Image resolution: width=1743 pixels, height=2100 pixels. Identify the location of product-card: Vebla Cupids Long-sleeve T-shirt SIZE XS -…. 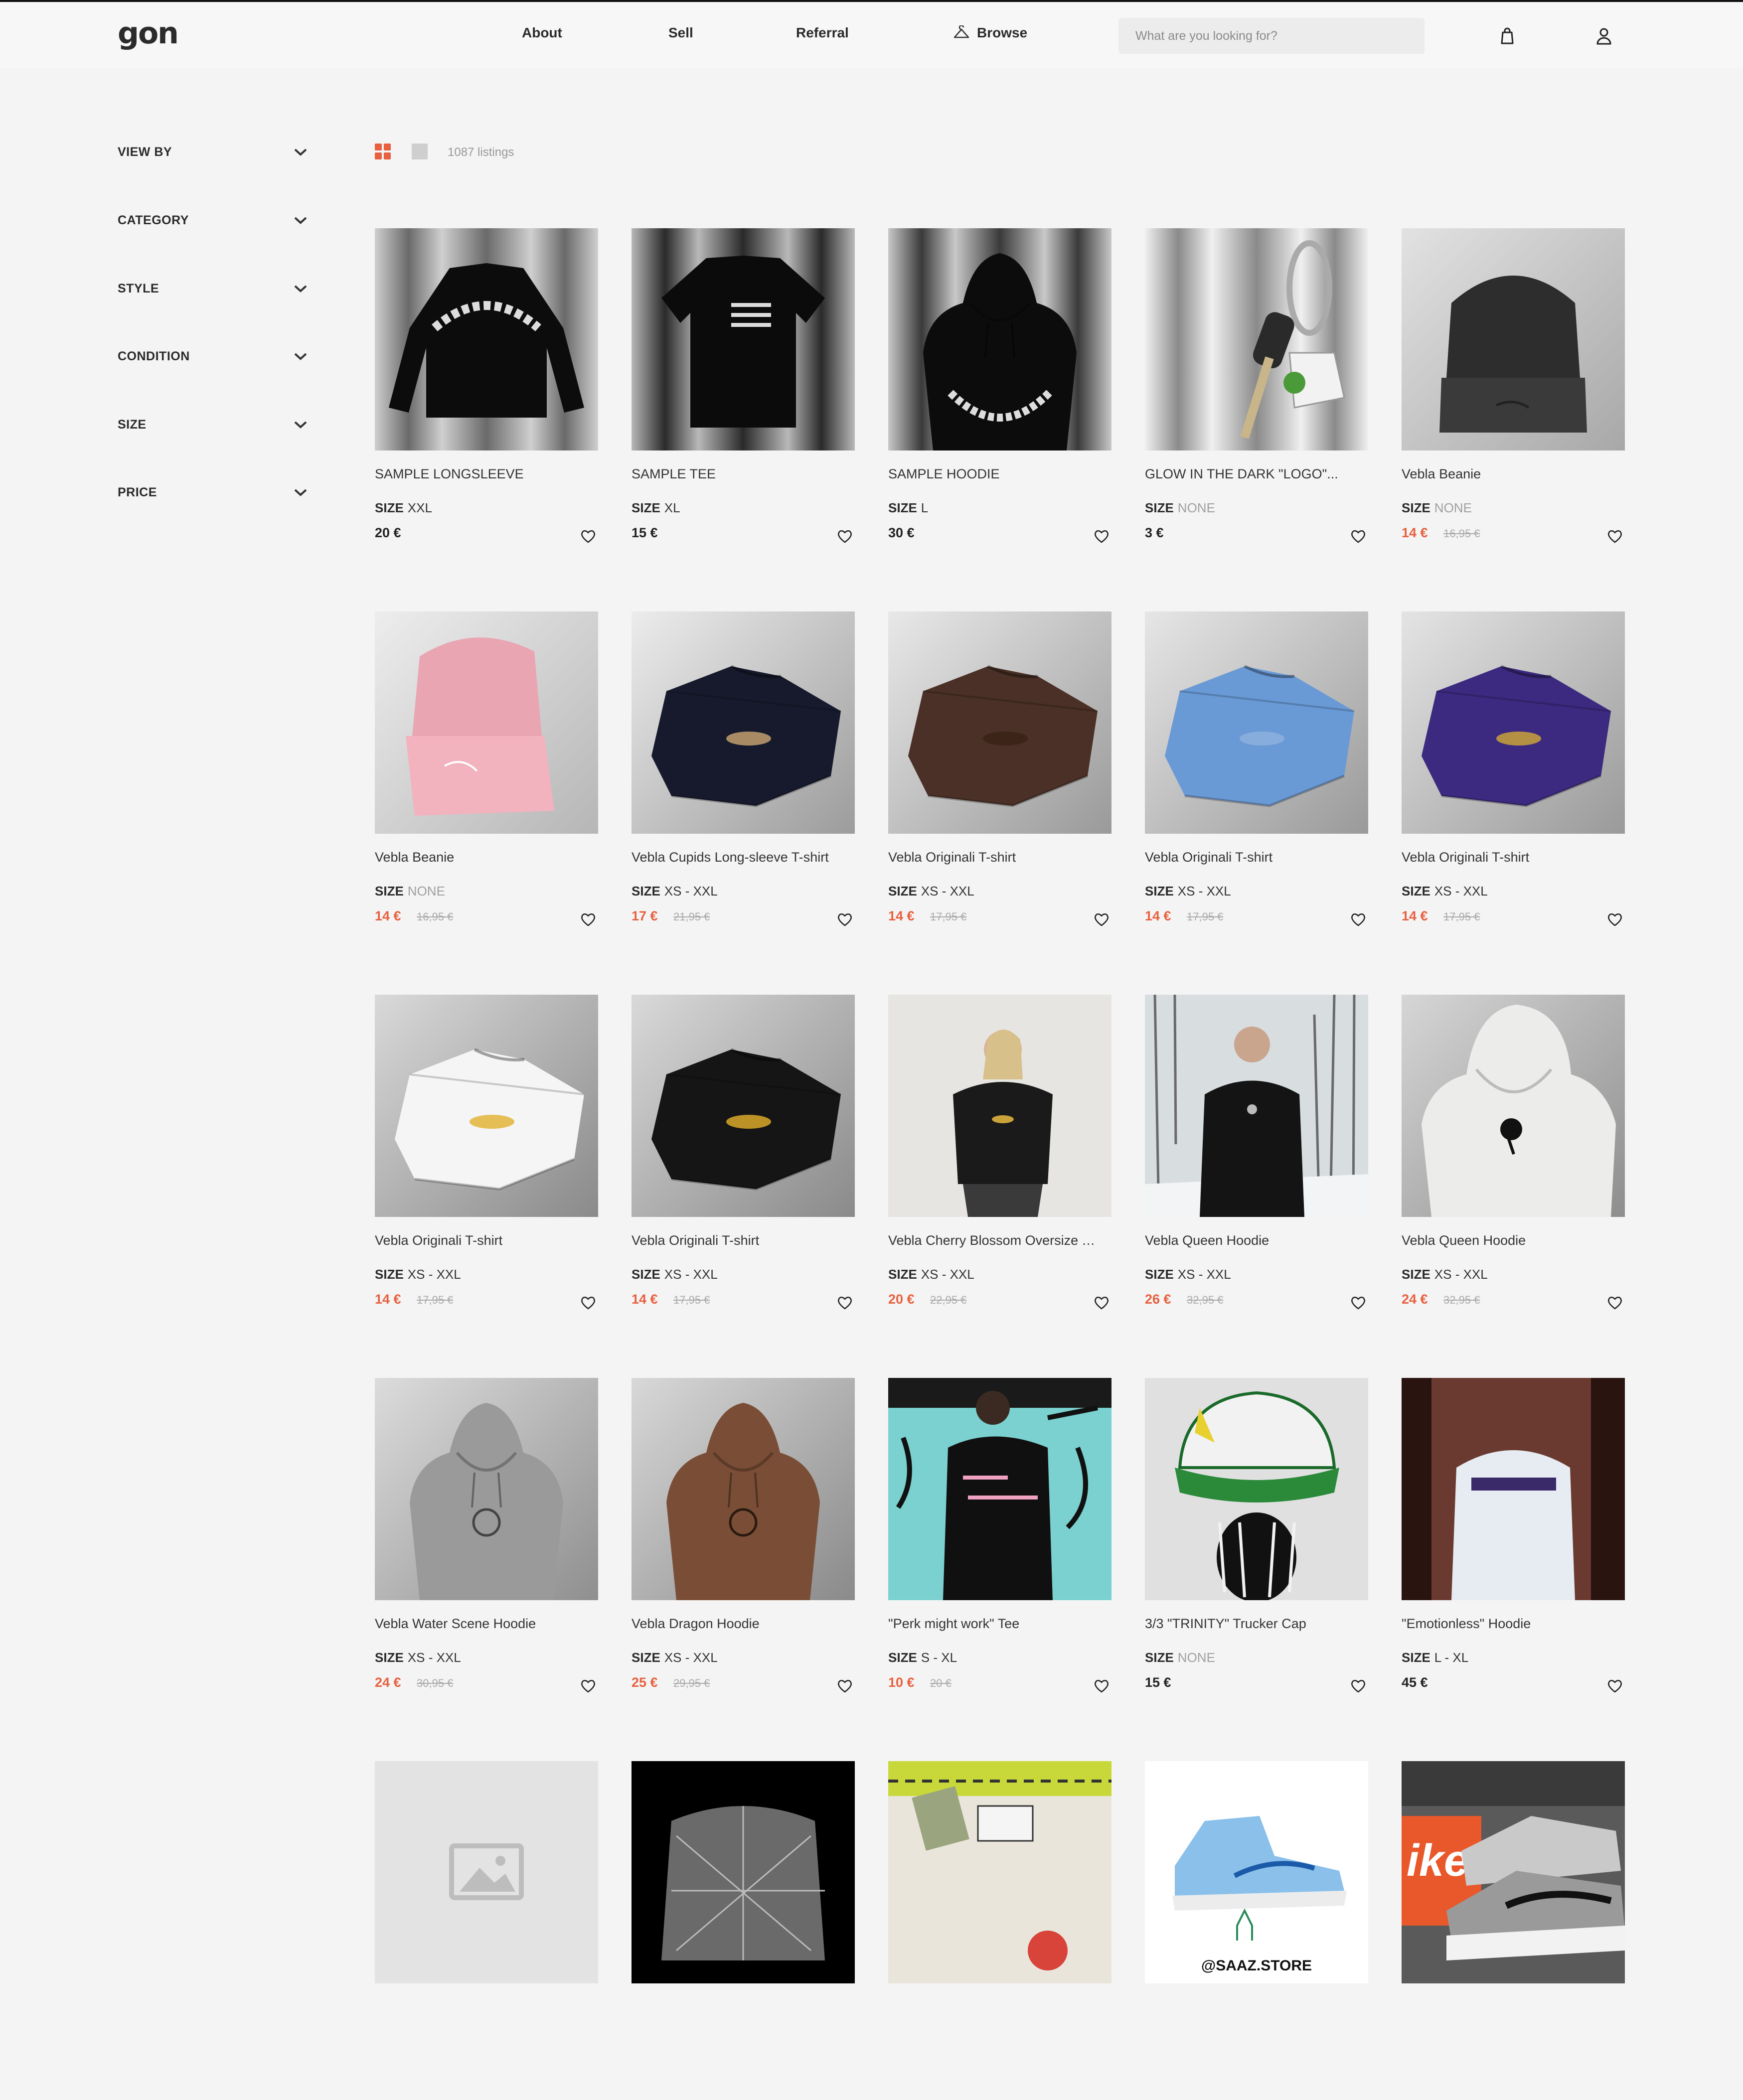
(743, 780).